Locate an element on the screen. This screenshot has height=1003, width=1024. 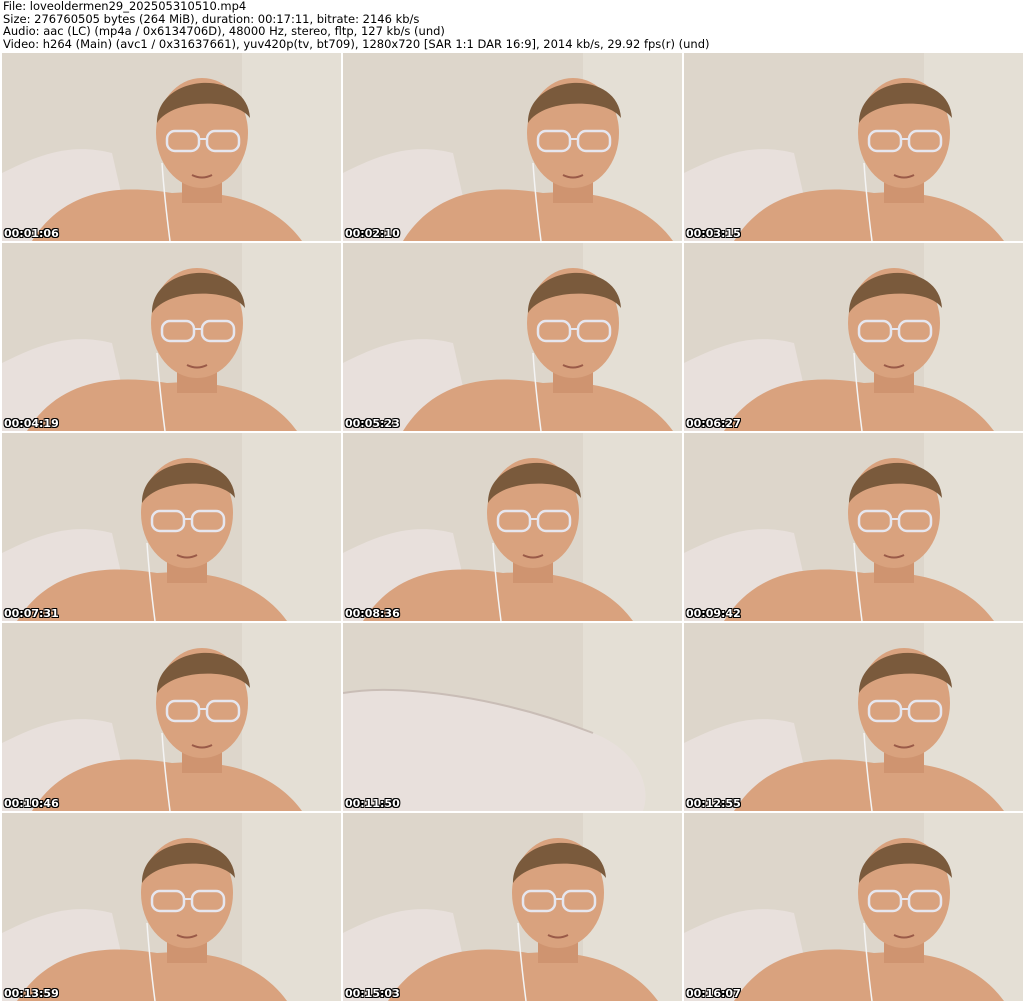
pillow-scene-image is located at coordinates (512, 717).